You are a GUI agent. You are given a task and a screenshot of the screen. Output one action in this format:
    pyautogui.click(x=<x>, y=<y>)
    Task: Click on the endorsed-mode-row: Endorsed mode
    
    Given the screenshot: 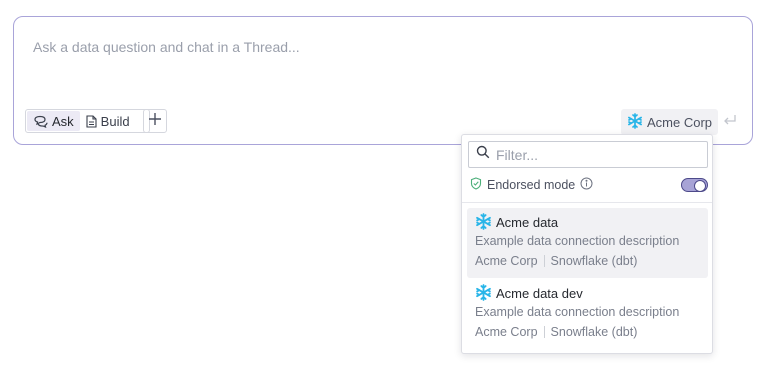 What is the action you would take?
    pyautogui.click(x=589, y=185)
    